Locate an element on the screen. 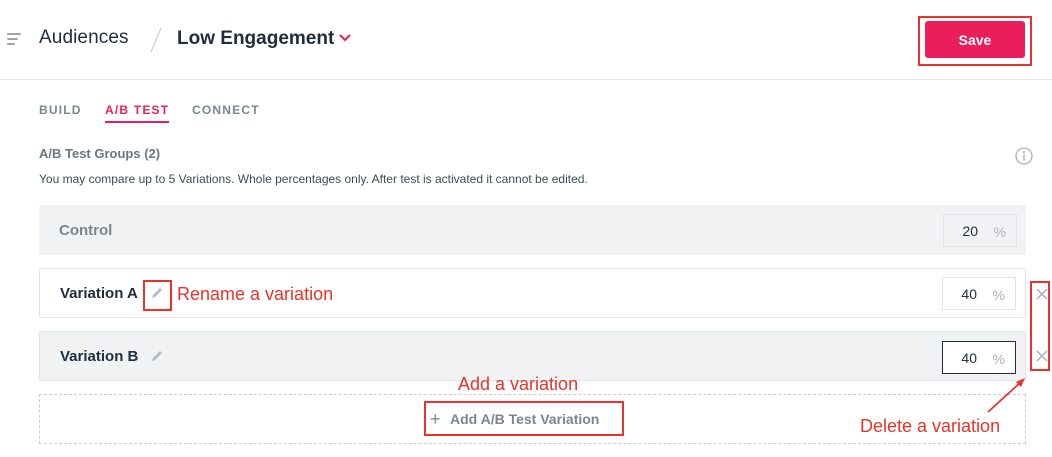 The width and height of the screenshot is (1052, 457). annotation-arrow is located at coordinates (1006, 395).